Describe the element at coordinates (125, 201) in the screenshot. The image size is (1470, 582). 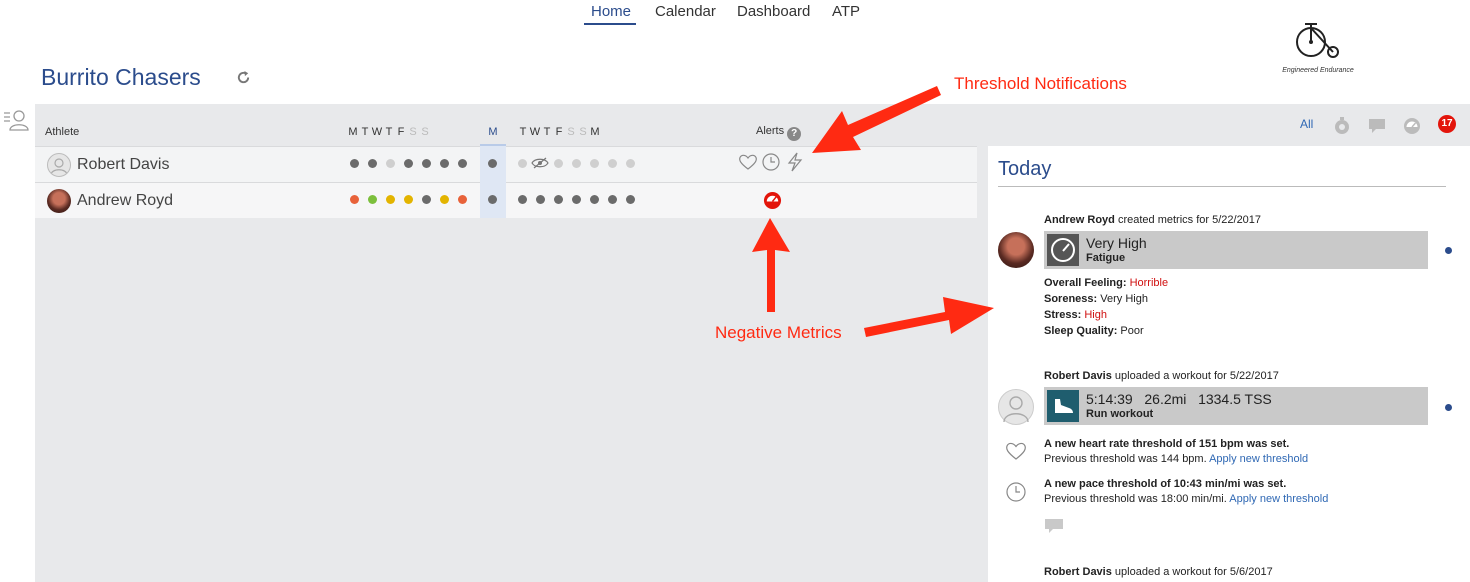
I see `athlete-name: Andrew Royd` at that location.